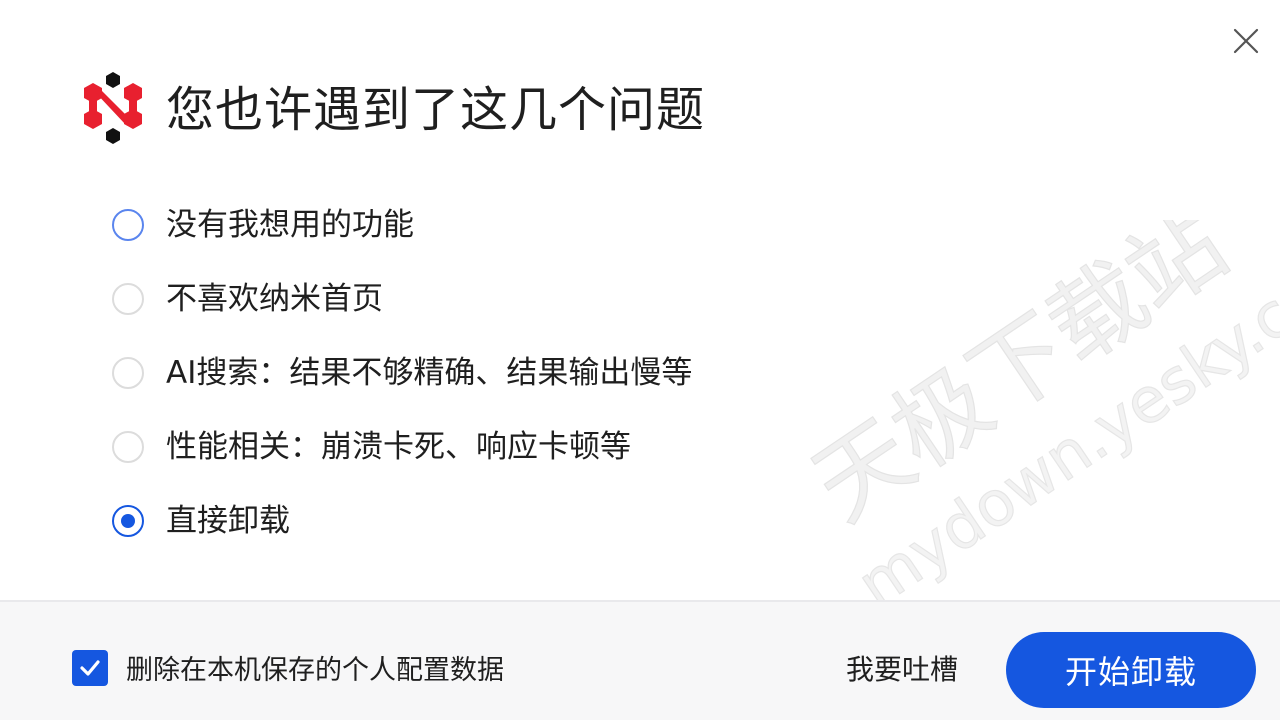 This screenshot has width=1280, height=720. I want to click on option-label: 没有我想用的功能, so click(290, 225).